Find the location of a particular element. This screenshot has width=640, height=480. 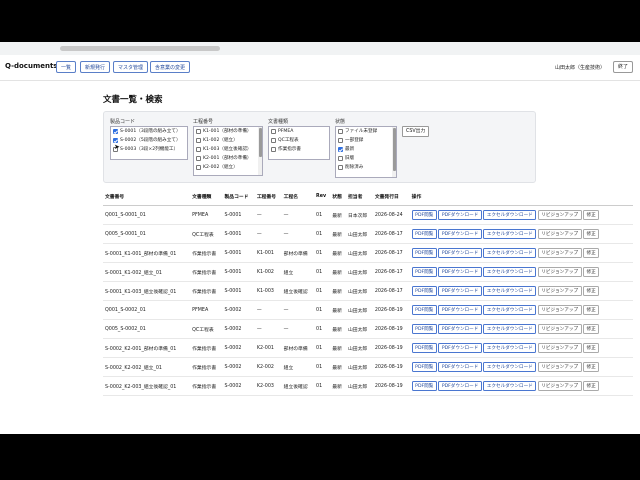

product-filter-option: S-0003（3段×2列機能工） is located at coordinates (149, 149).